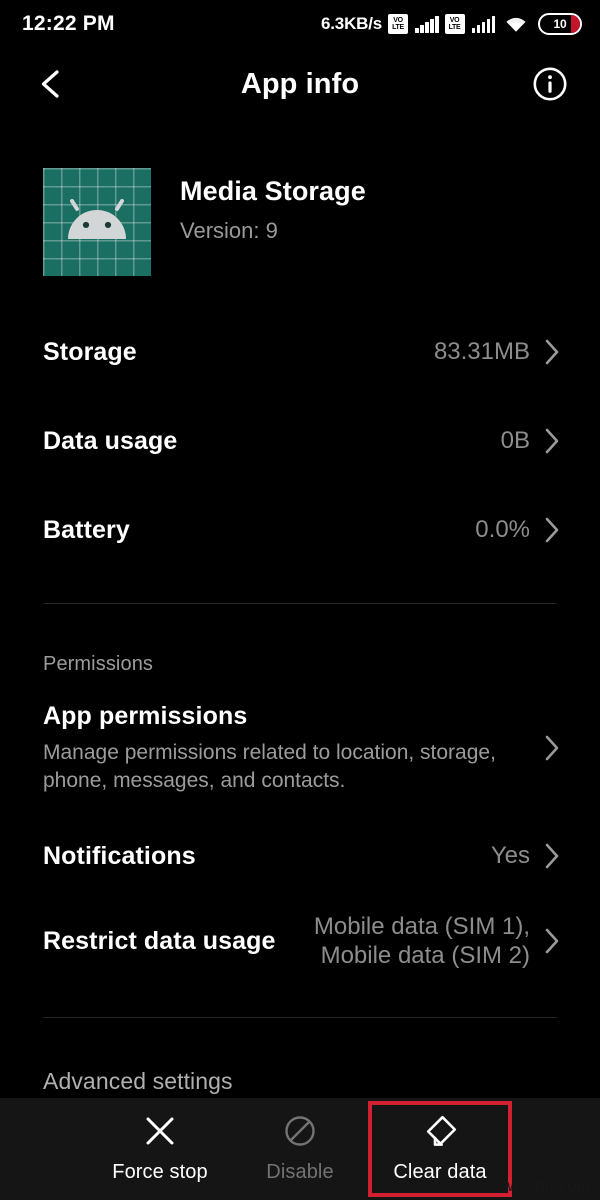 This screenshot has height=1200, width=600. I want to click on row-notifications: Notifications Yes, so click(301, 856).